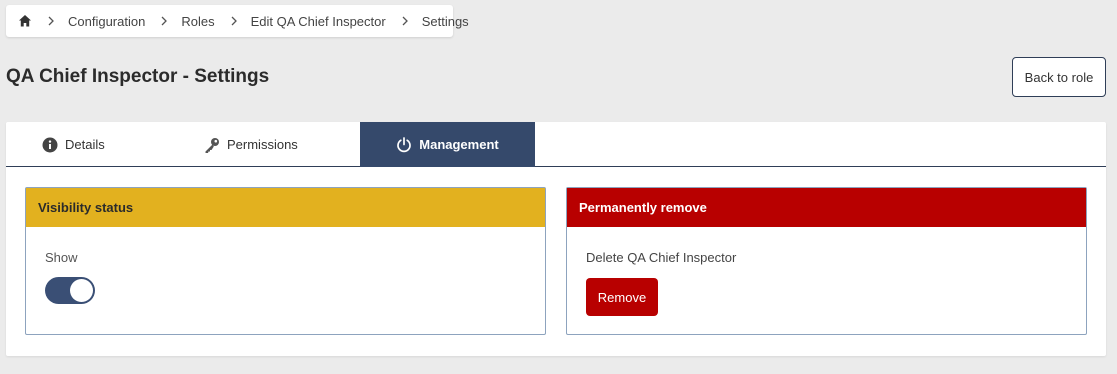 The image size is (1117, 374). Describe the element at coordinates (445, 21) in the screenshot. I see `breadcrumb-settings: Settings` at that location.